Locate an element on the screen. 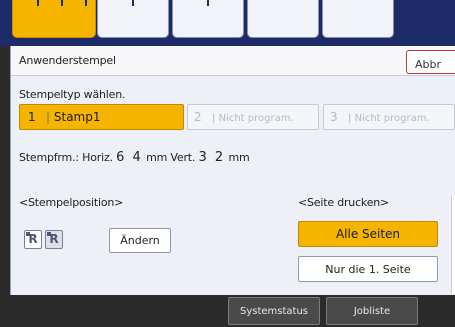 The width and height of the screenshot is (455, 327). stamp-size-vert: 3 2 is located at coordinates (212, 157).